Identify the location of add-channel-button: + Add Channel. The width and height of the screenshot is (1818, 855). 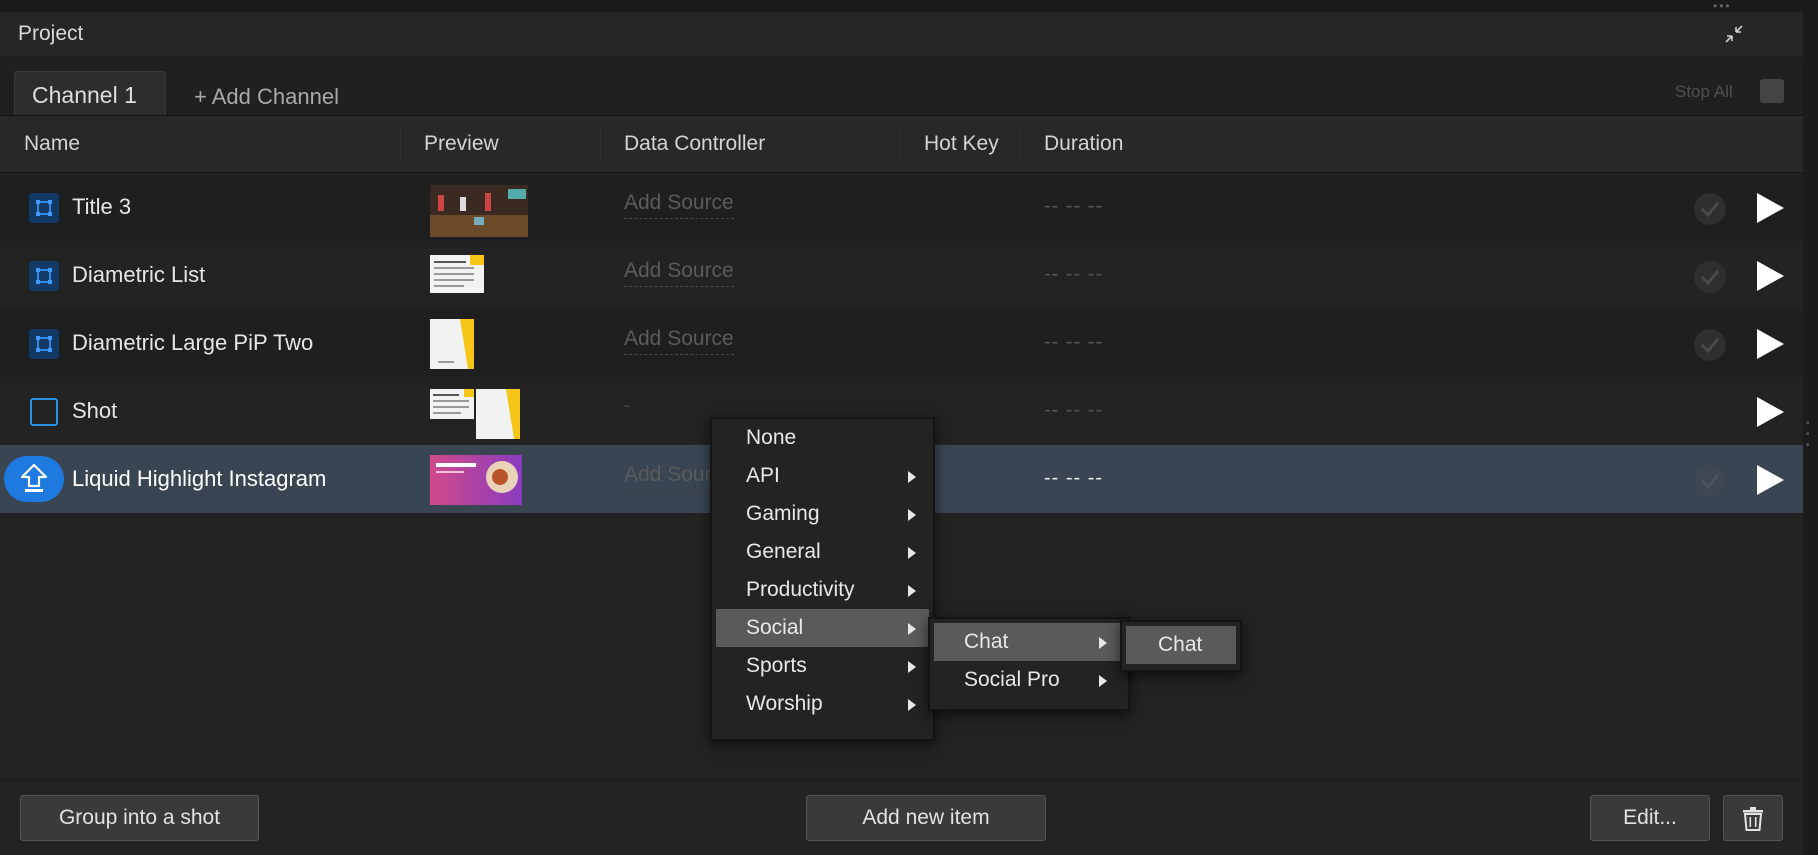
(266, 97).